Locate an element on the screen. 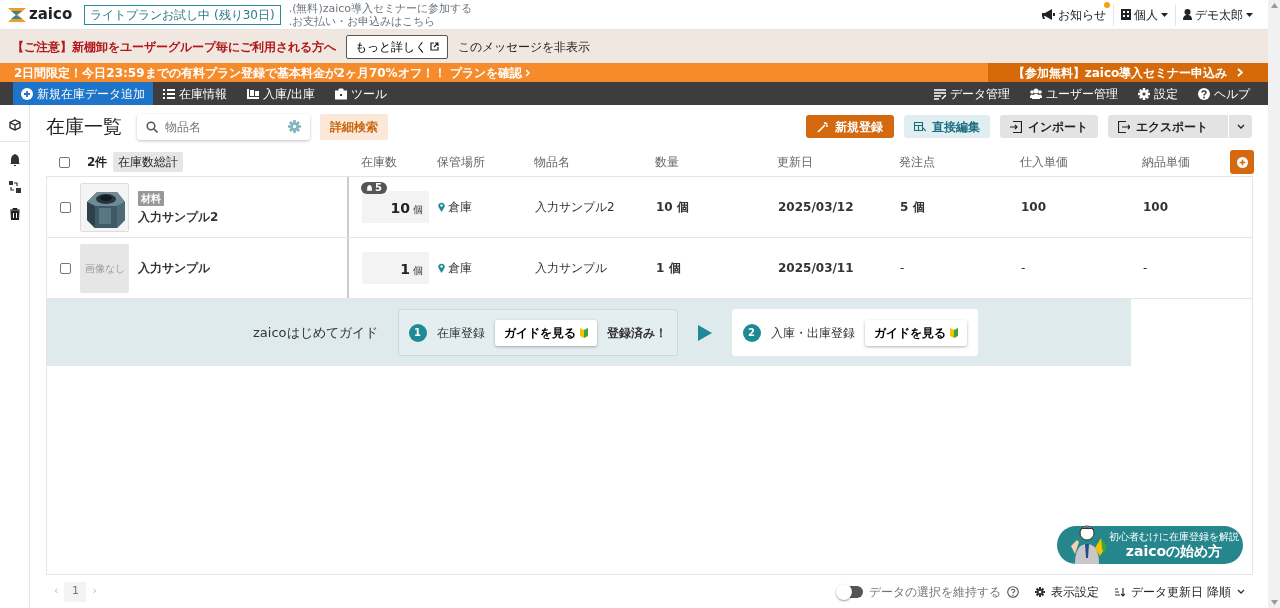 This screenshot has height=608, width=1280. trash-icon is located at coordinates (14, 214).